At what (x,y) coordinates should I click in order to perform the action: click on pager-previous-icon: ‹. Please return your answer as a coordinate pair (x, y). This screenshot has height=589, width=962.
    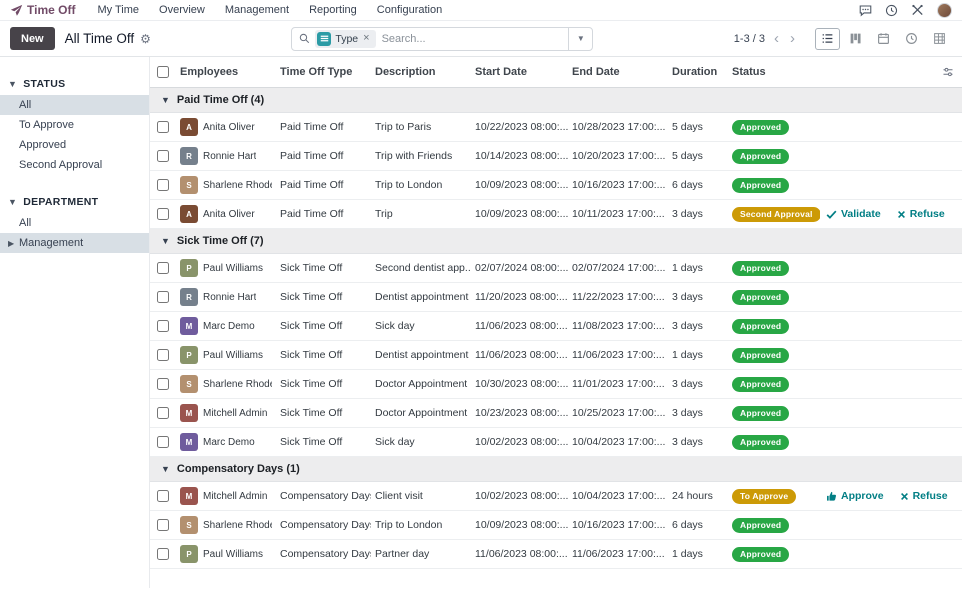
    Looking at the image, I should click on (776, 38).